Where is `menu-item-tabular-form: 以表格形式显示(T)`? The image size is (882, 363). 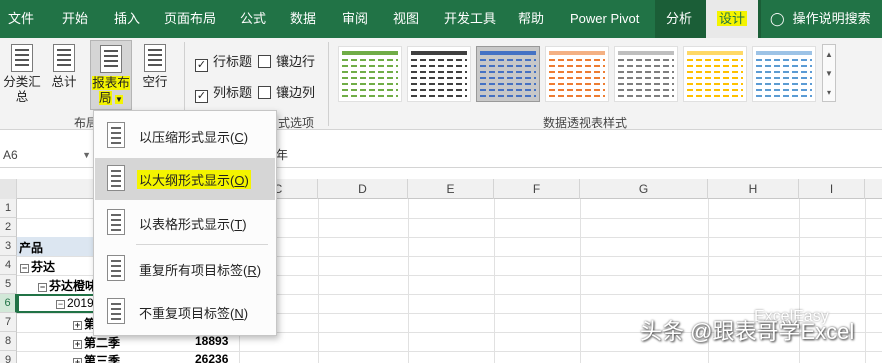
menu-item-tabular-form: 以表格形式显示(T) is located at coordinates (185, 223).